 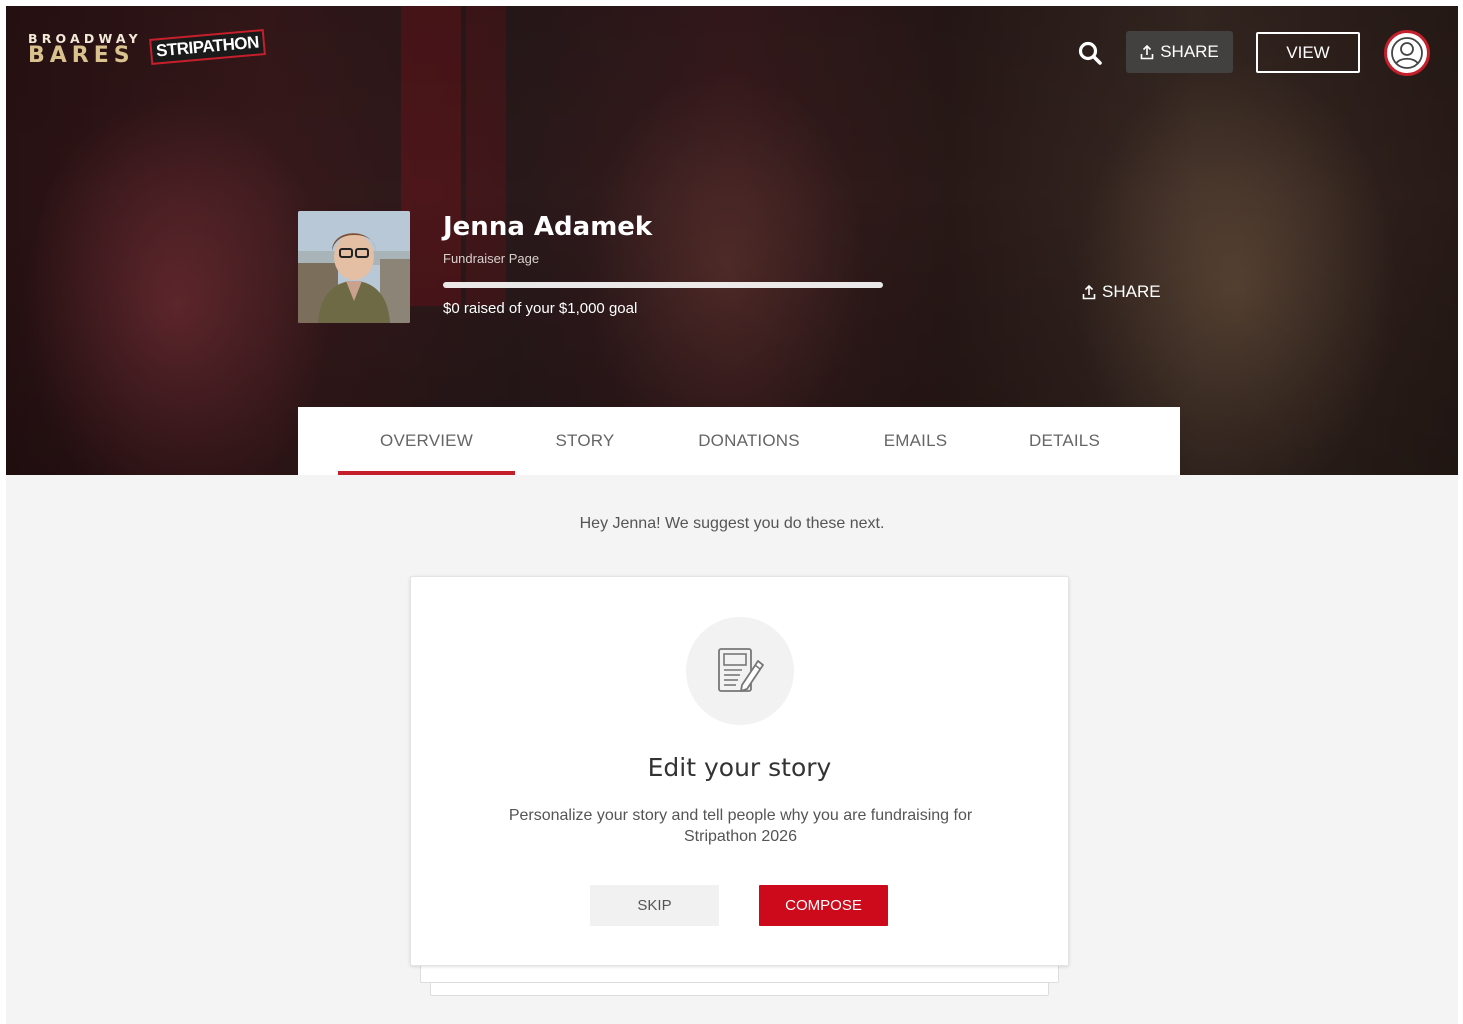 I want to click on tab-donations: DONATIONS, so click(x=749, y=441).